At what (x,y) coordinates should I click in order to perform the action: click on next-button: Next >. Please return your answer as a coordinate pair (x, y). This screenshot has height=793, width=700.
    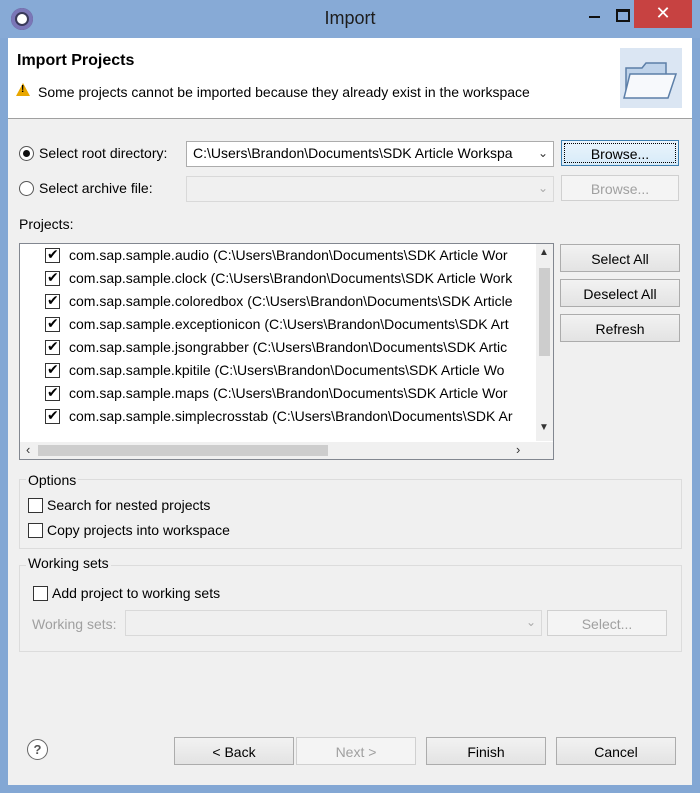
    Looking at the image, I should click on (356, 751).